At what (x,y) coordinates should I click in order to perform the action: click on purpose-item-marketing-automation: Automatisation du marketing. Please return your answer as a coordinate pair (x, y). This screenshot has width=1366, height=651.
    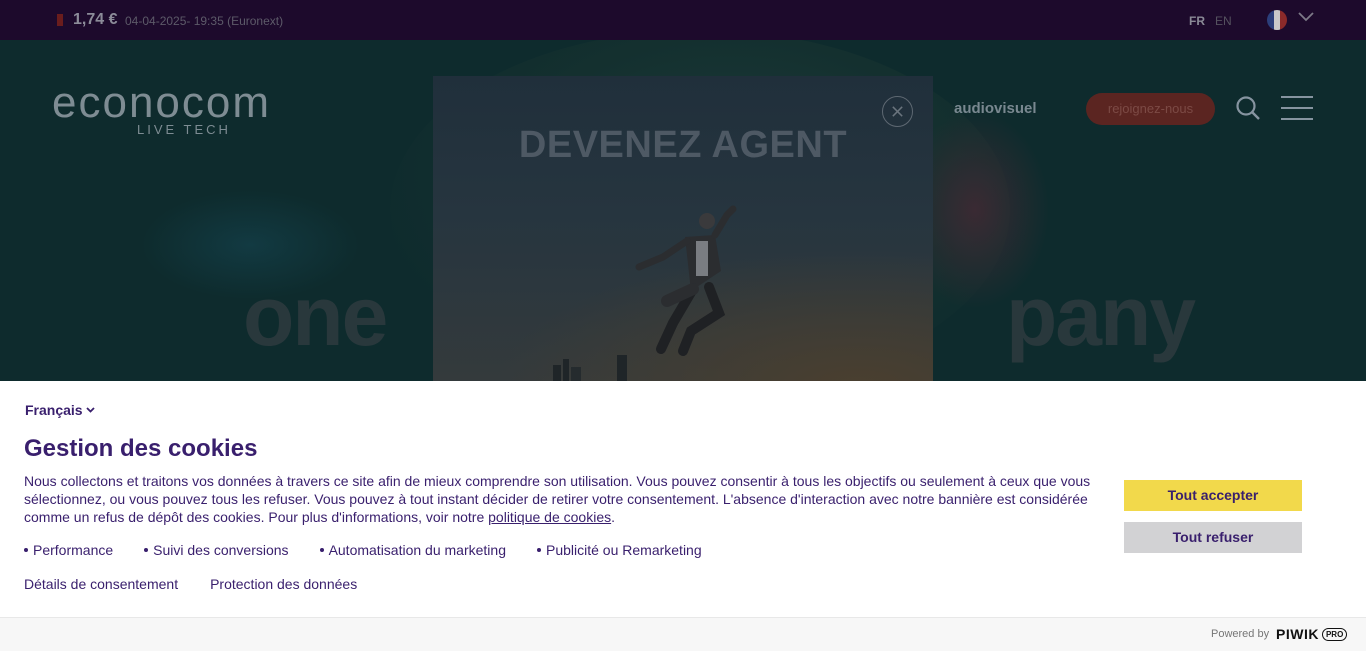
    Looking at the image, I should click on (412, 550).